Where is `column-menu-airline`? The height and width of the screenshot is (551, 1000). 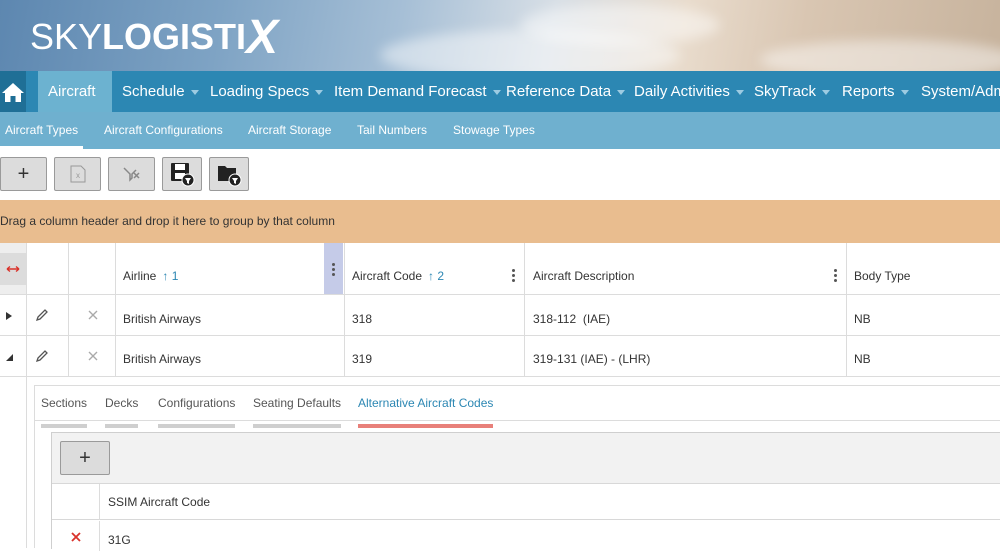
column-menu-airline is located at coordinates (333, 269).